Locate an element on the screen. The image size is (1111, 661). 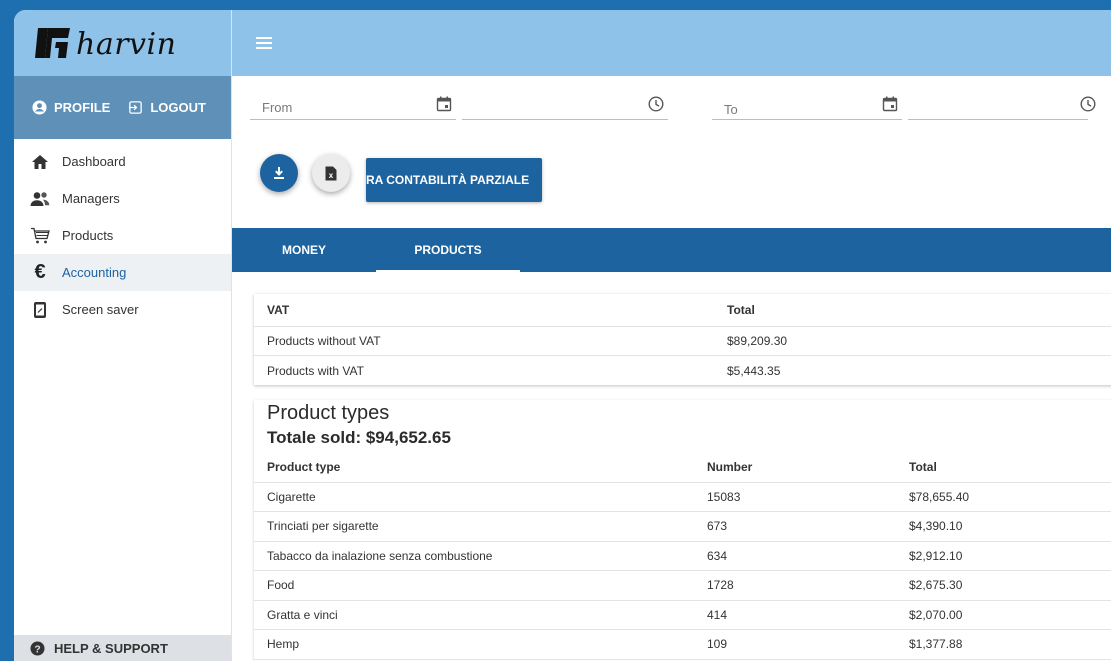
svg-text: x is located at coordinates (331, 175).